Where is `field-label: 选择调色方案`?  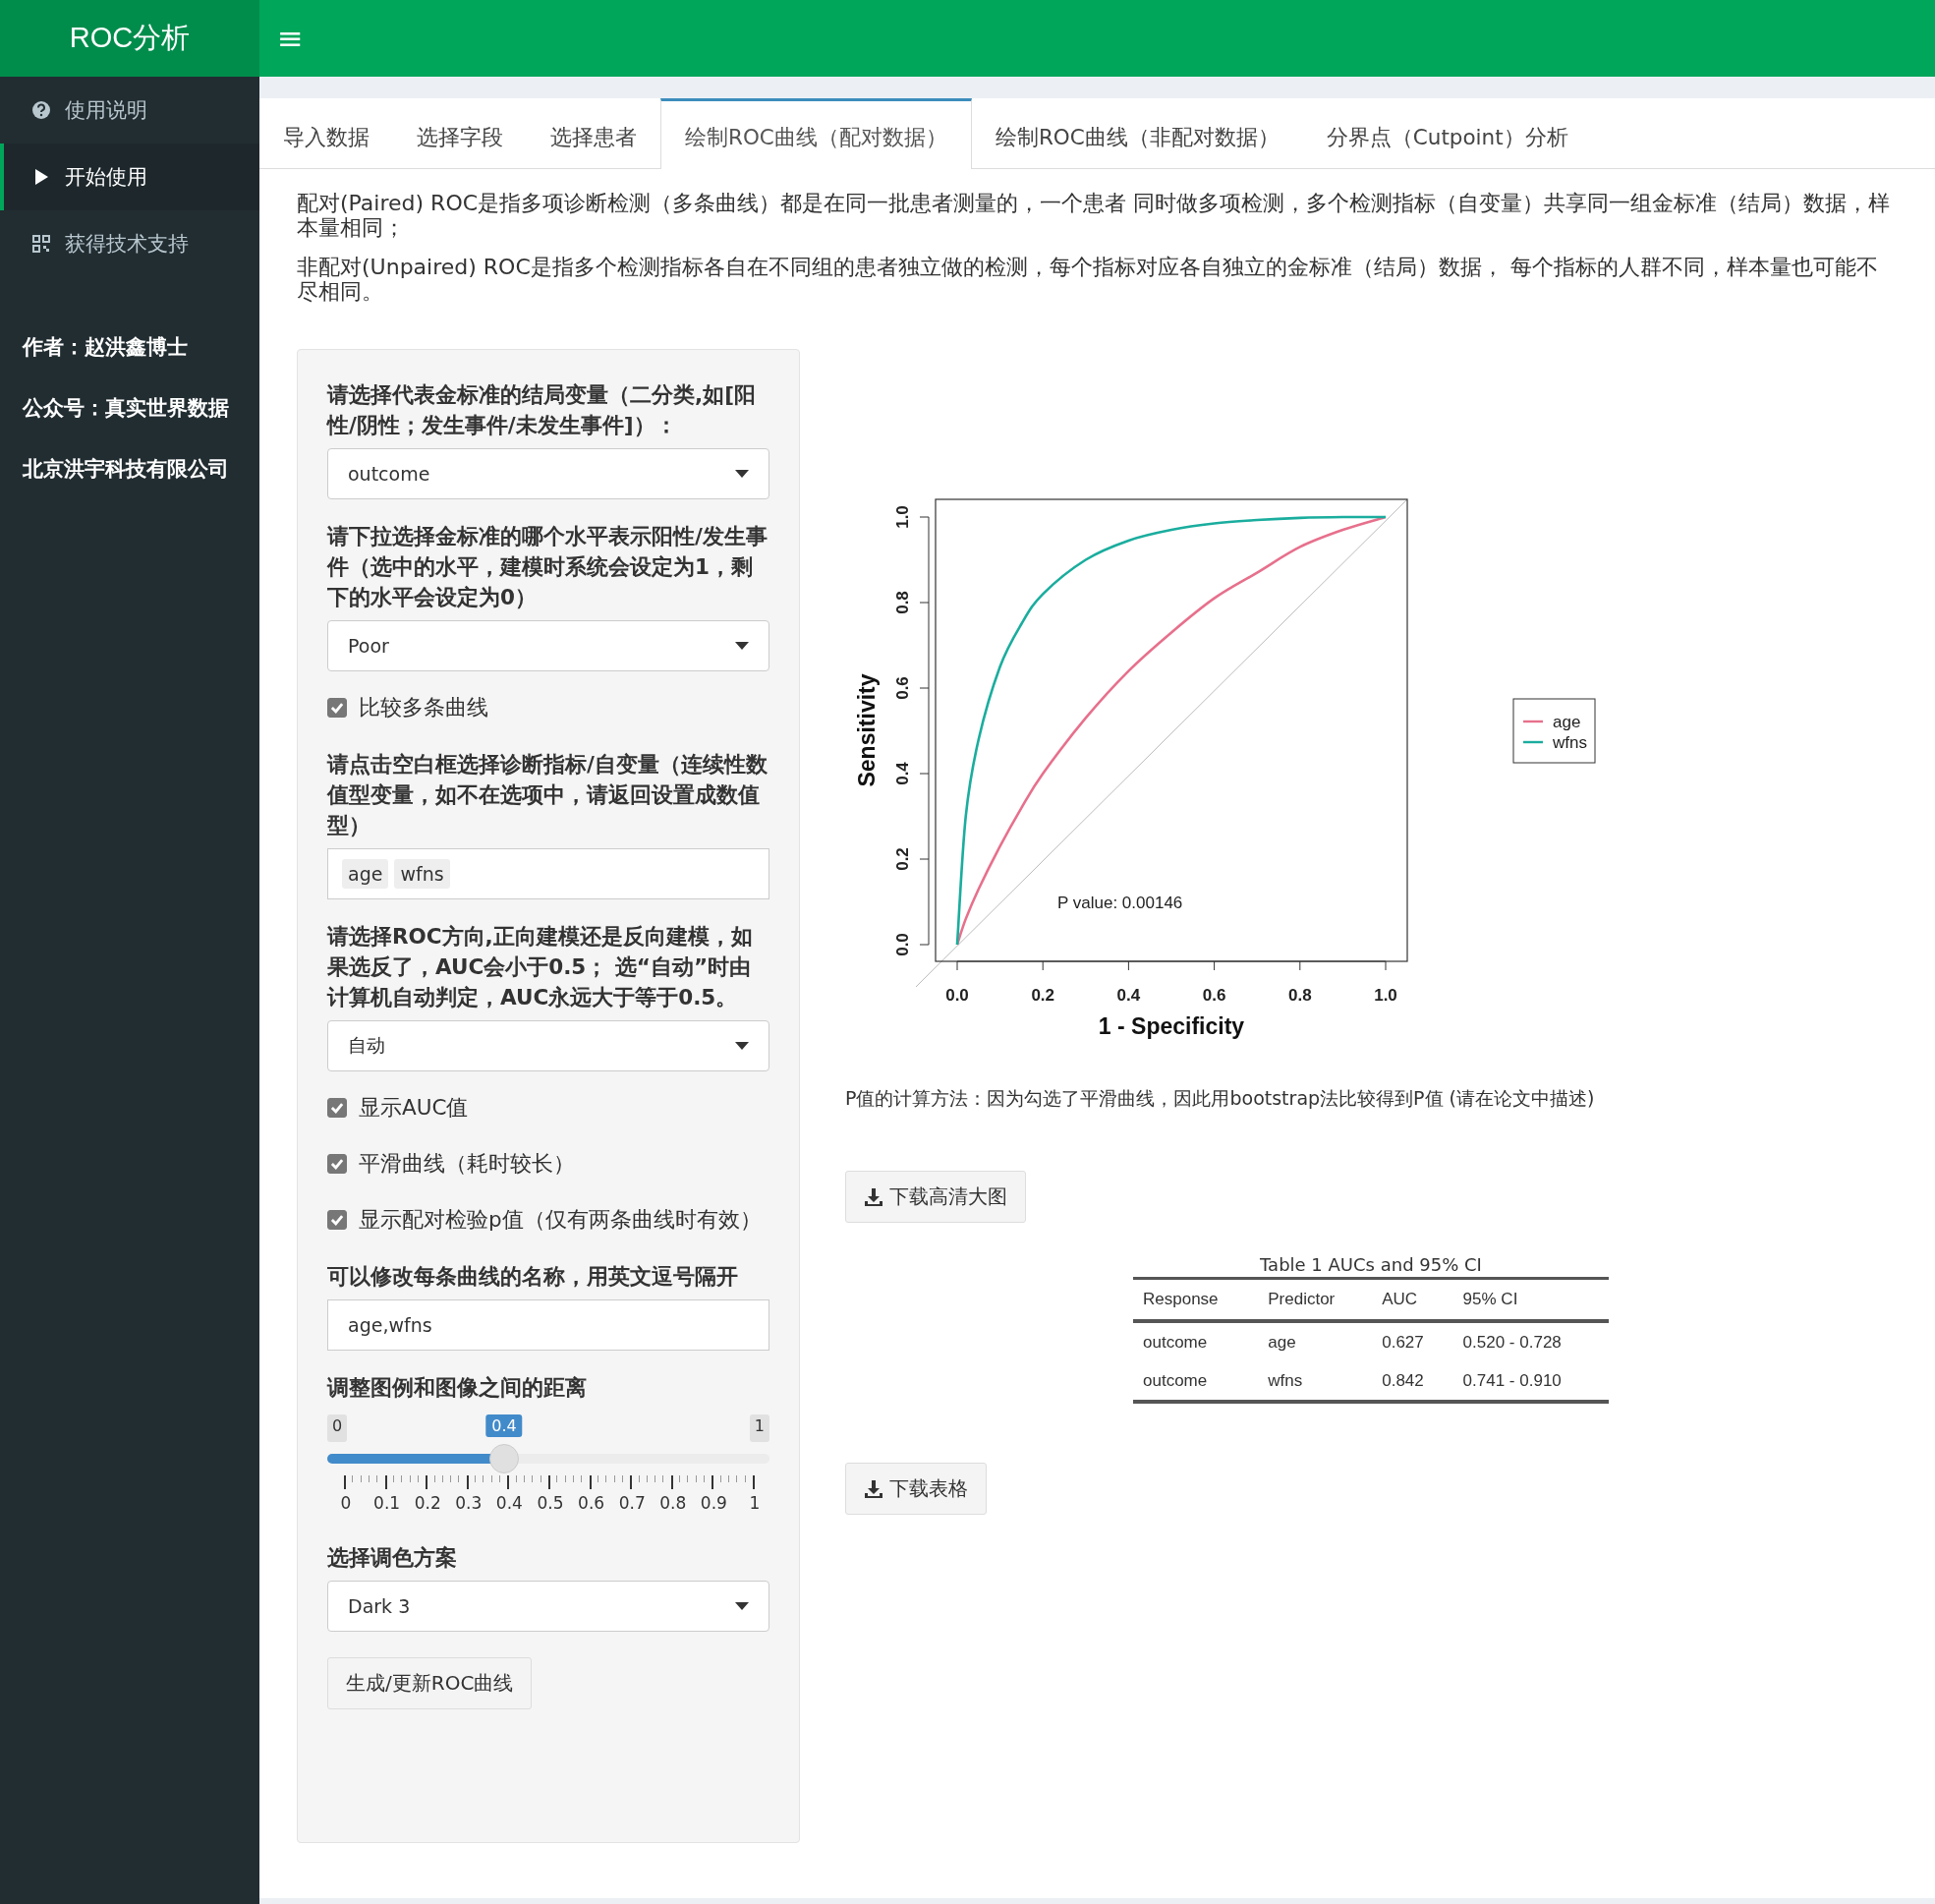
field-label: 选择调色方案 is located at coordinates (392, 1558).